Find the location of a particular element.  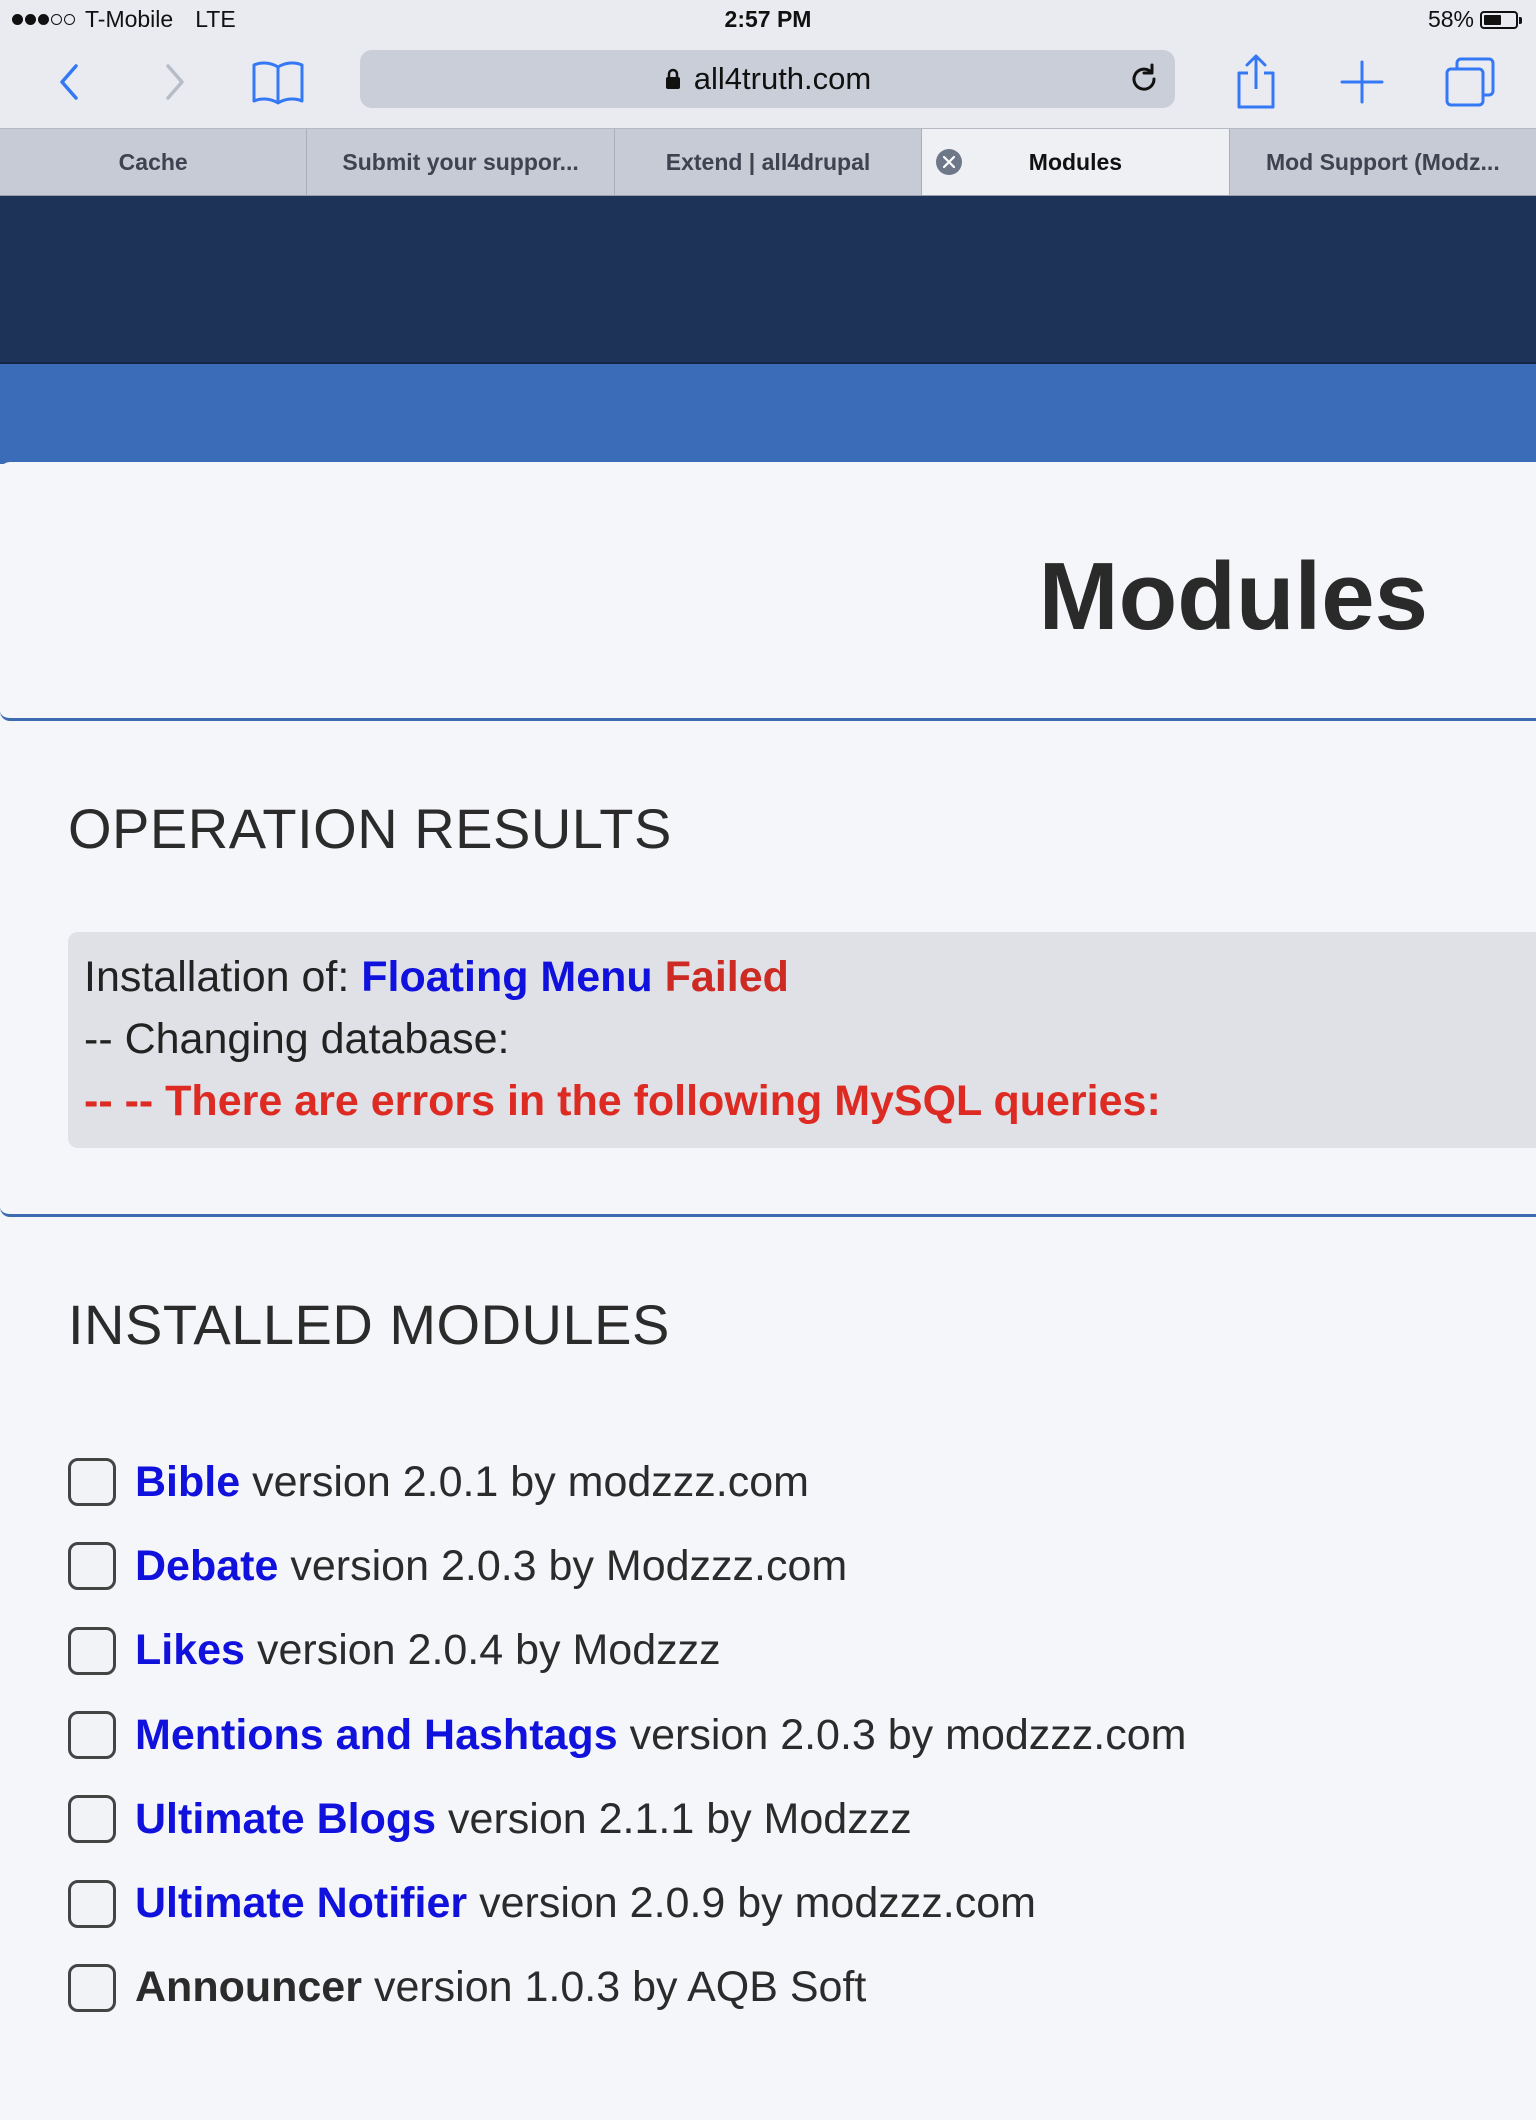

installed-modules-heading: INSTALLED MODULES is located at coordinates (369, 1324).